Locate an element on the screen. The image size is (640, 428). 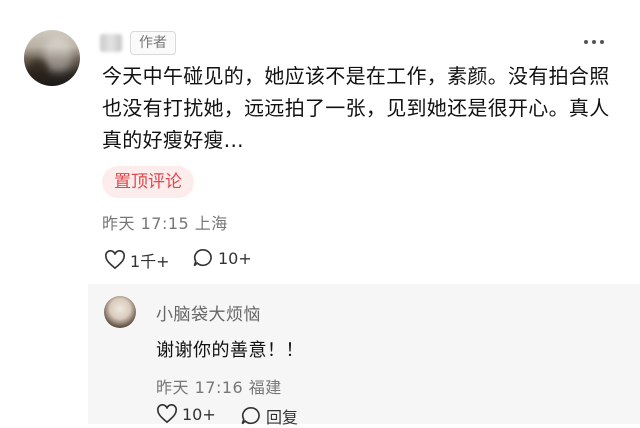
reply-avatar is located at coordinates (120, 312).